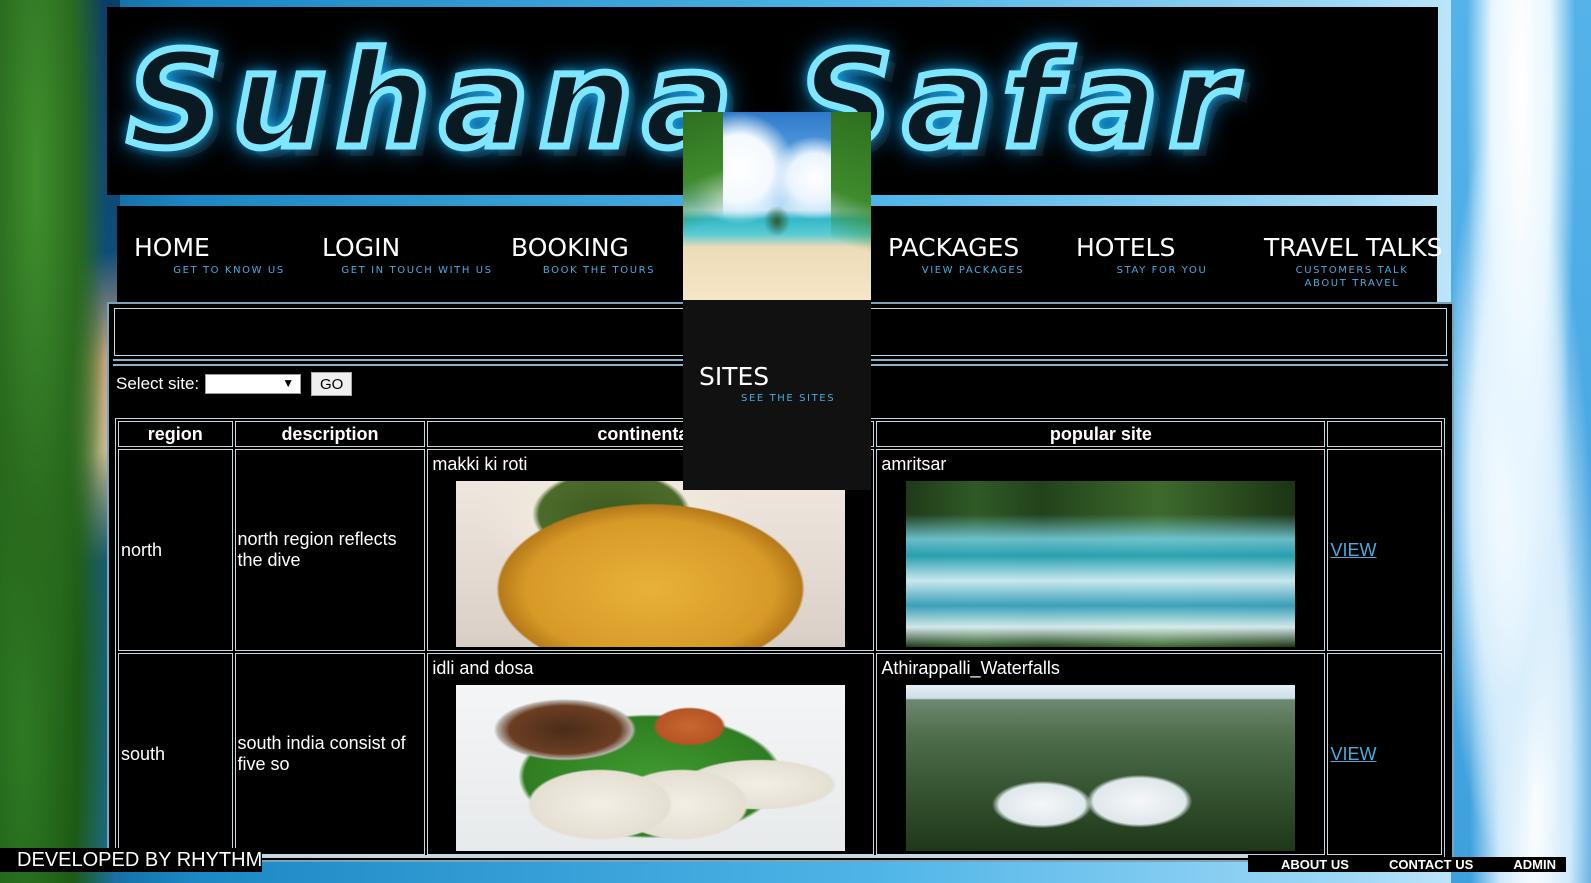  What do you see at coordinates (570, 247) in the screenshot?
I see `nav-label: BOOKING` at bounding box center [570, 247].